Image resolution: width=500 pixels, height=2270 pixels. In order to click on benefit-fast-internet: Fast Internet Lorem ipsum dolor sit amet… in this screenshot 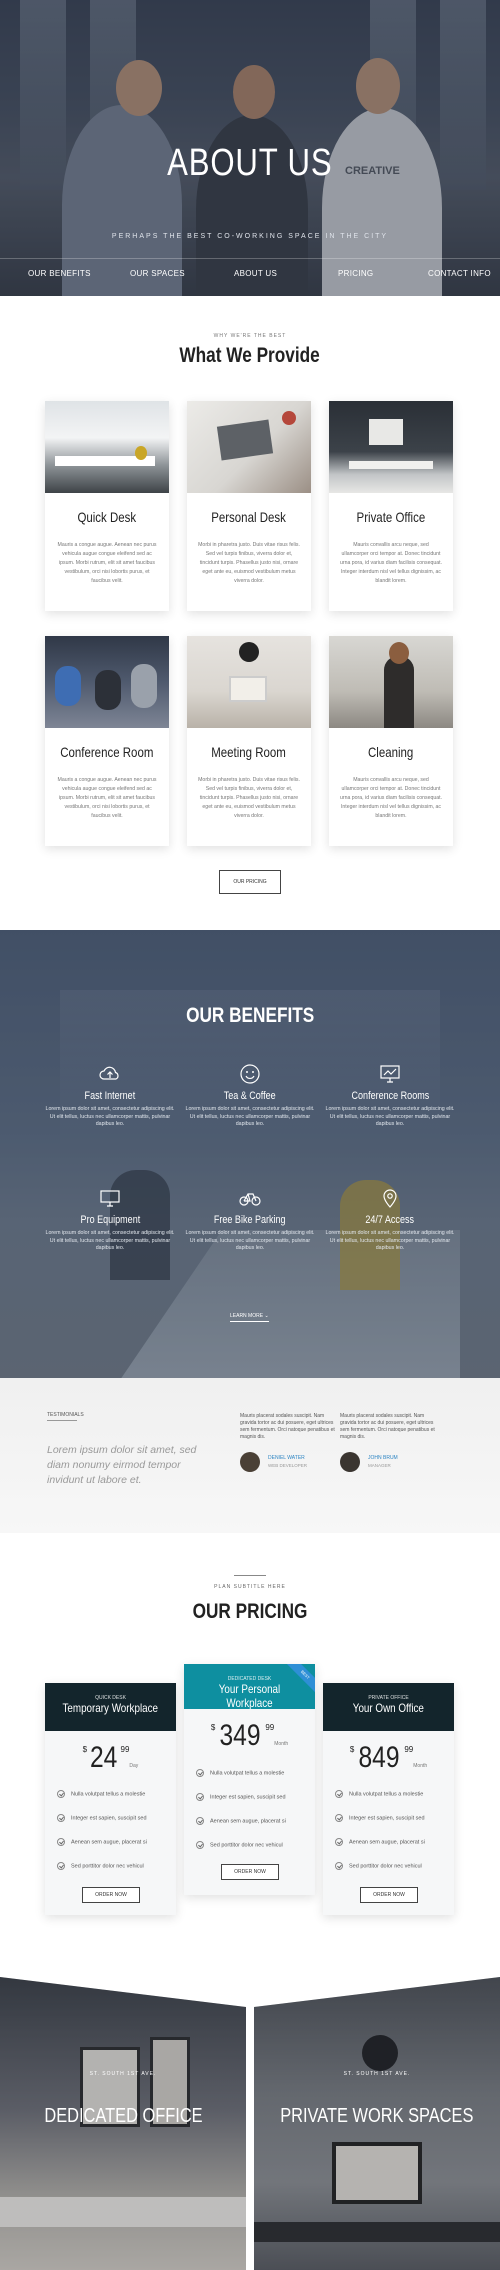, I will do `click(110, 1095)`.